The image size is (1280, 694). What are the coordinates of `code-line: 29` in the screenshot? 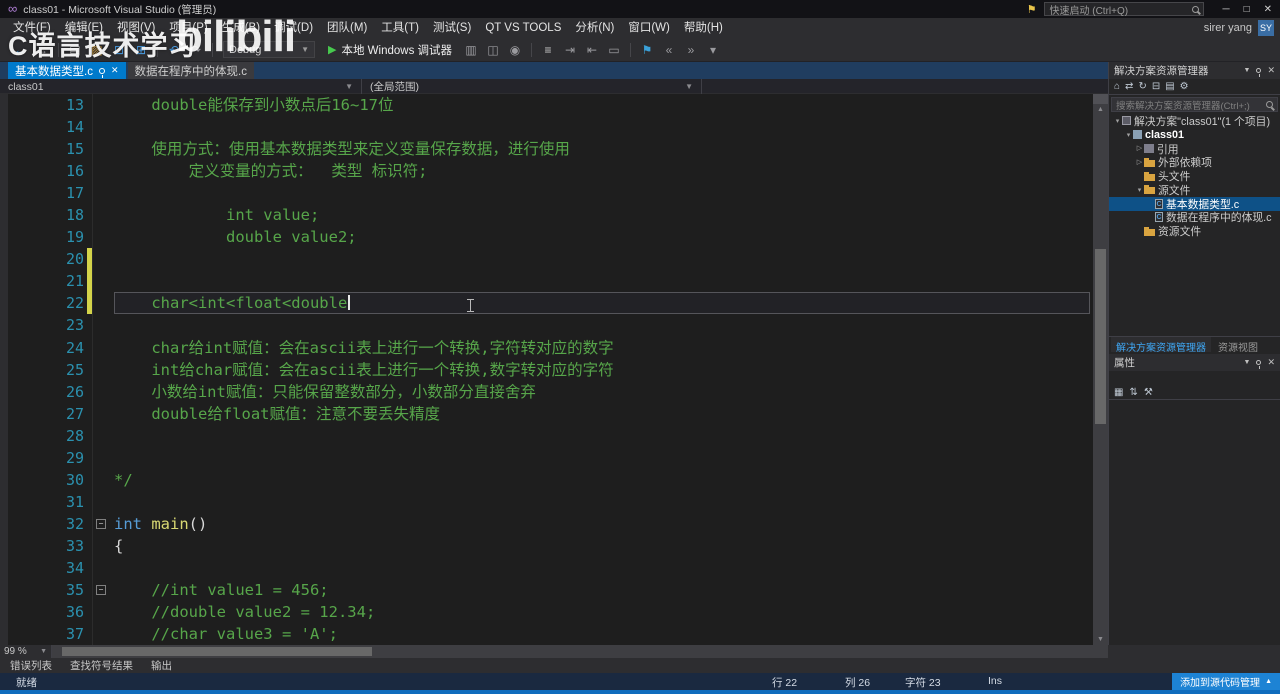 It's located at (550, 458).